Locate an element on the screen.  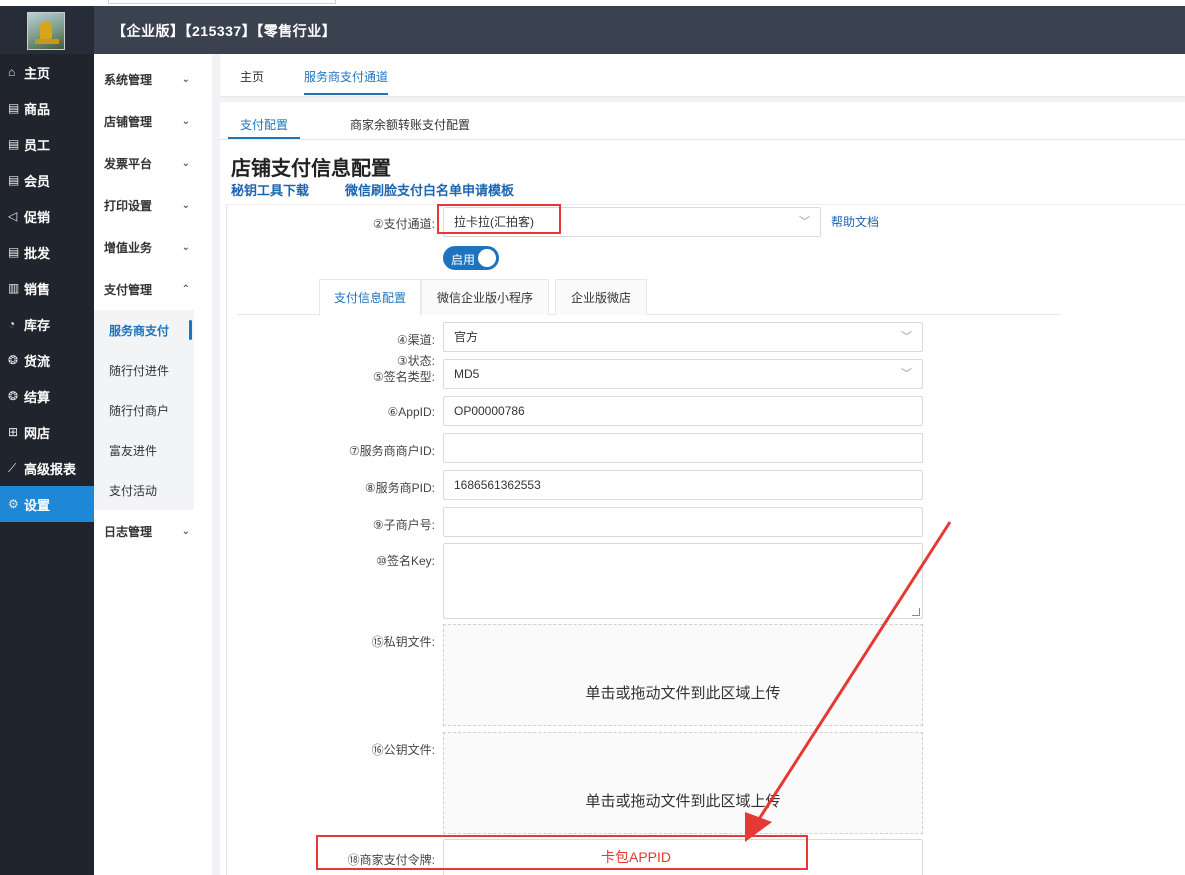
subnav-group-value-added: 增值业务 ⌄ is located at coordinates (153, 247).